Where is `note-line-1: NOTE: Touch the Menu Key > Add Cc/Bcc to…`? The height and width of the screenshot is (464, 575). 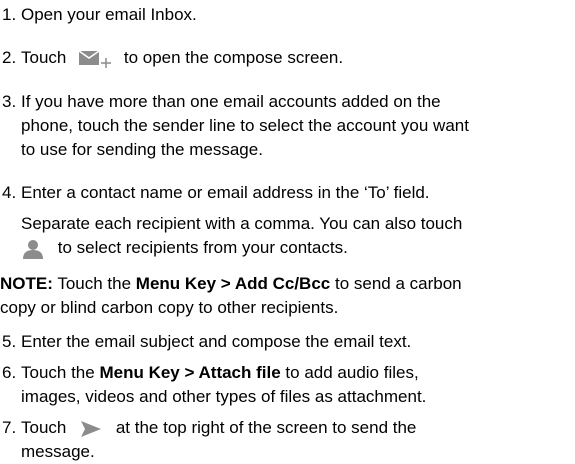 note-line-1: NOTE: Touch the Menu Key > Add Cc/Bcc to… is located at coordinates (231, 284).